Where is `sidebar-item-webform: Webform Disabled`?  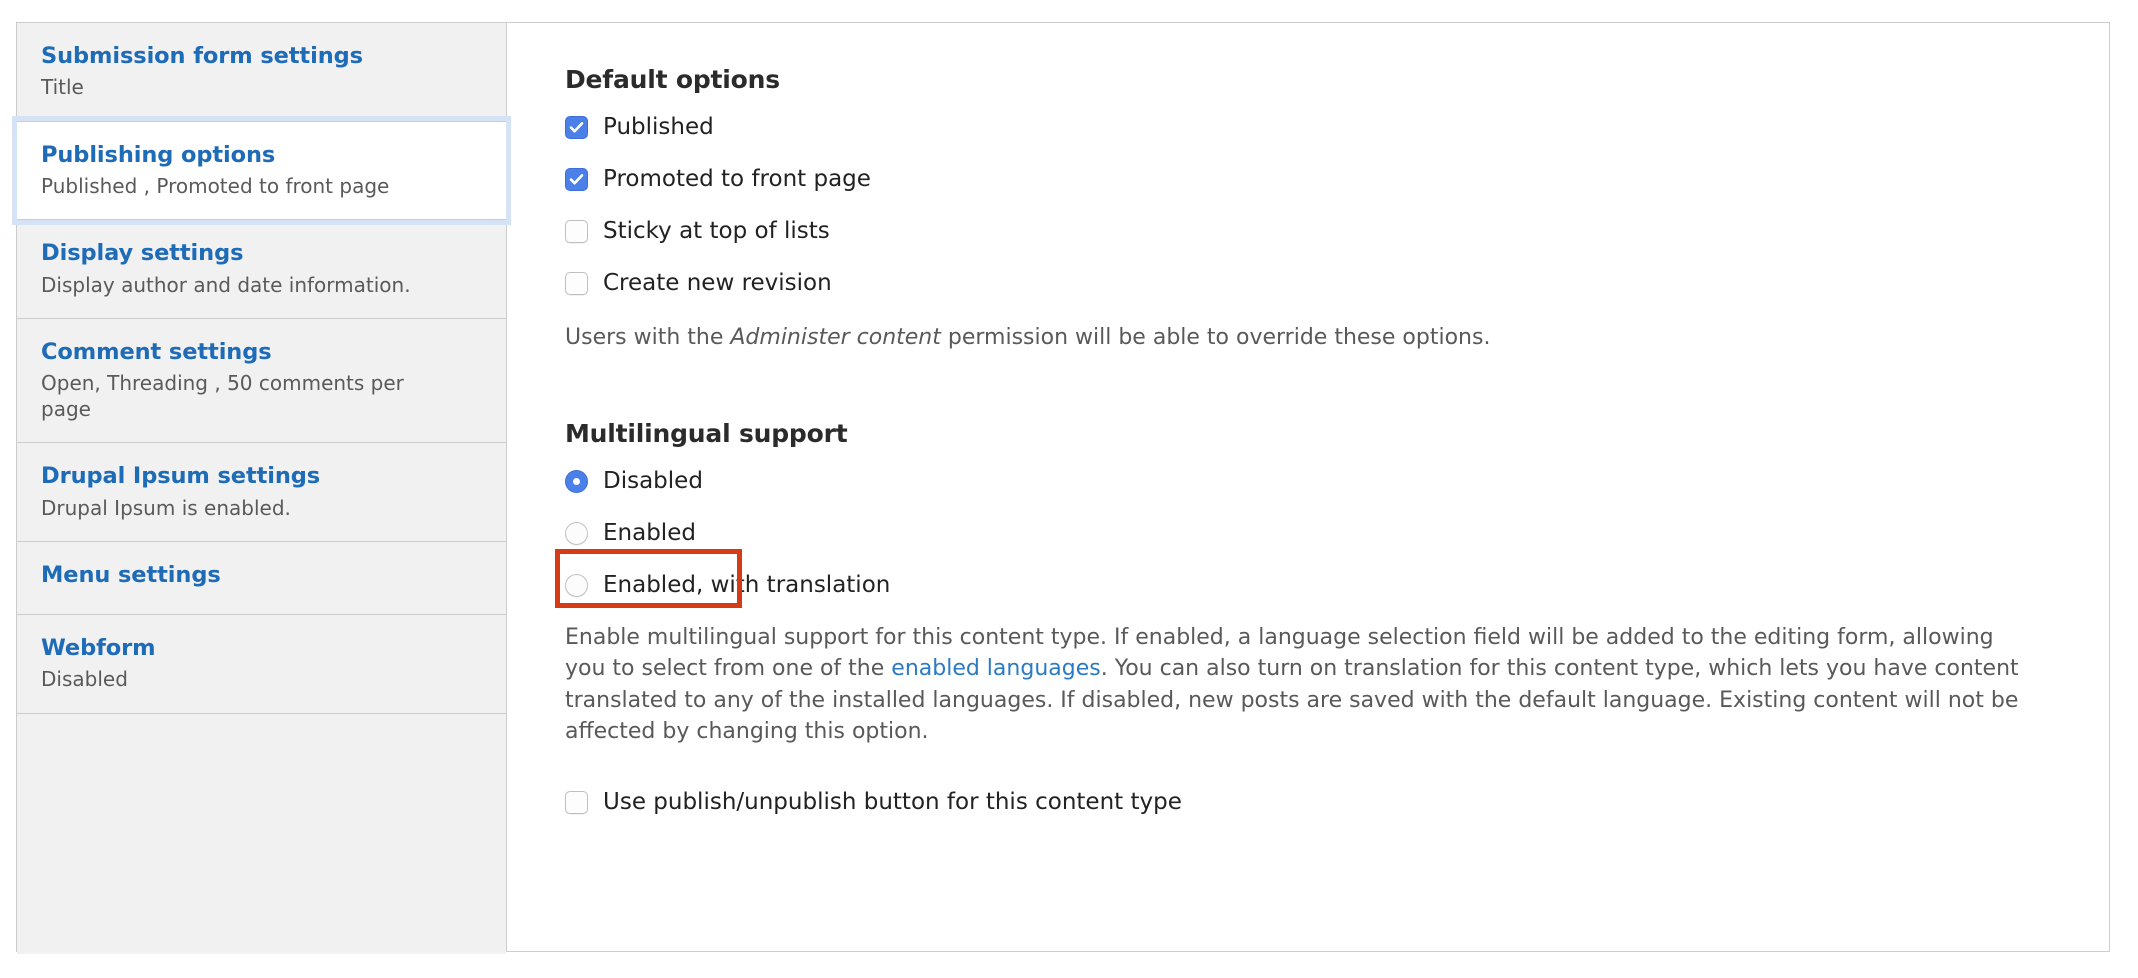
sidebar-item-webform: Webform Disabled is located at coordinates (261, 665).